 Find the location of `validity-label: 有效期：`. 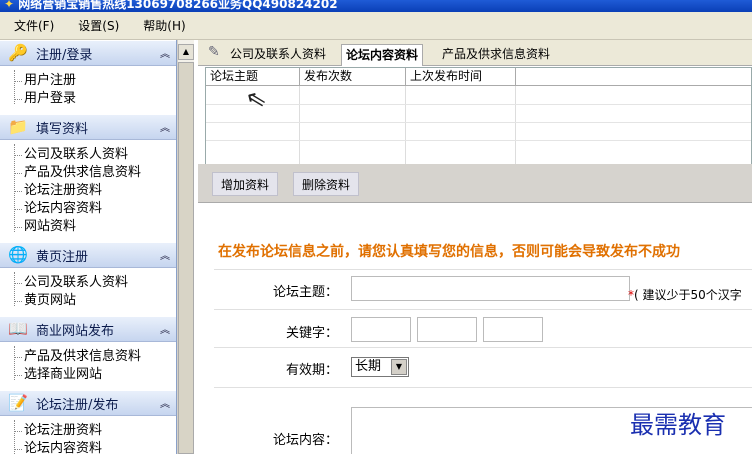

validity-label: 有效期： is located at coordinates (311, 370).